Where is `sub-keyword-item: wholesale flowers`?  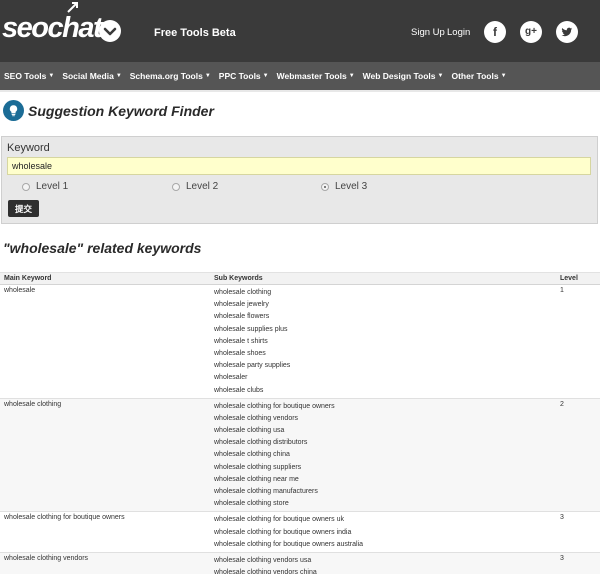
sub-keyword-item: wholesale flowers is located at coordinates (242, 317).